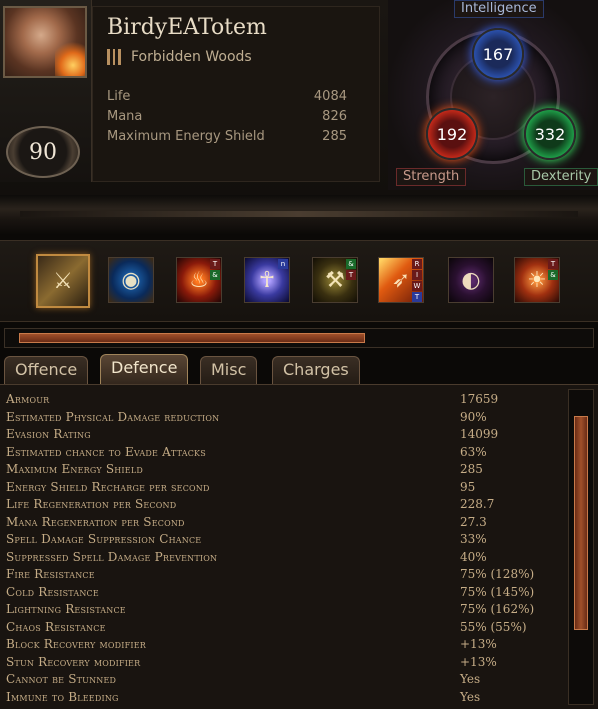 The width and height of the screenshot is (598, 709). What do you see at coordinates (46, 370) in the screenshot?
I see `tab-offence: Offence` at bounding box center [46, 370].